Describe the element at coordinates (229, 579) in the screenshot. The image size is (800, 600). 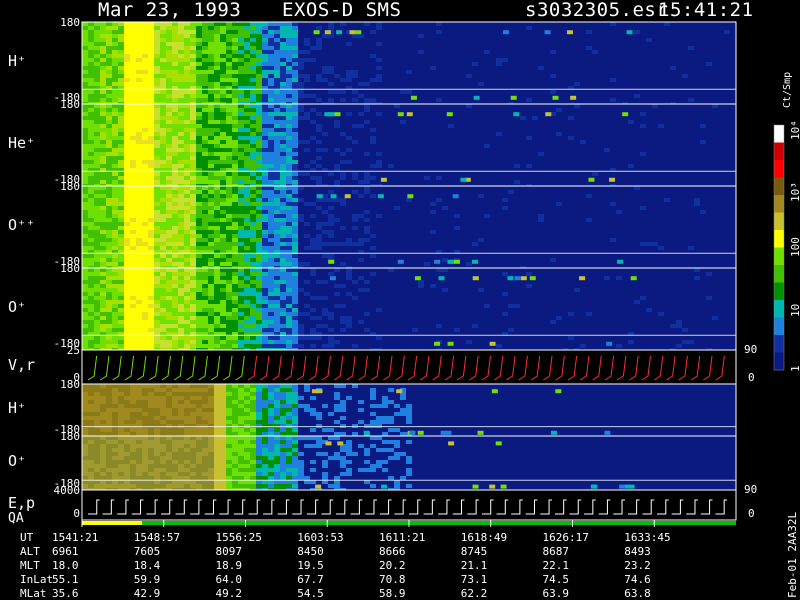
I see `table-cell: 64.0` at that location.